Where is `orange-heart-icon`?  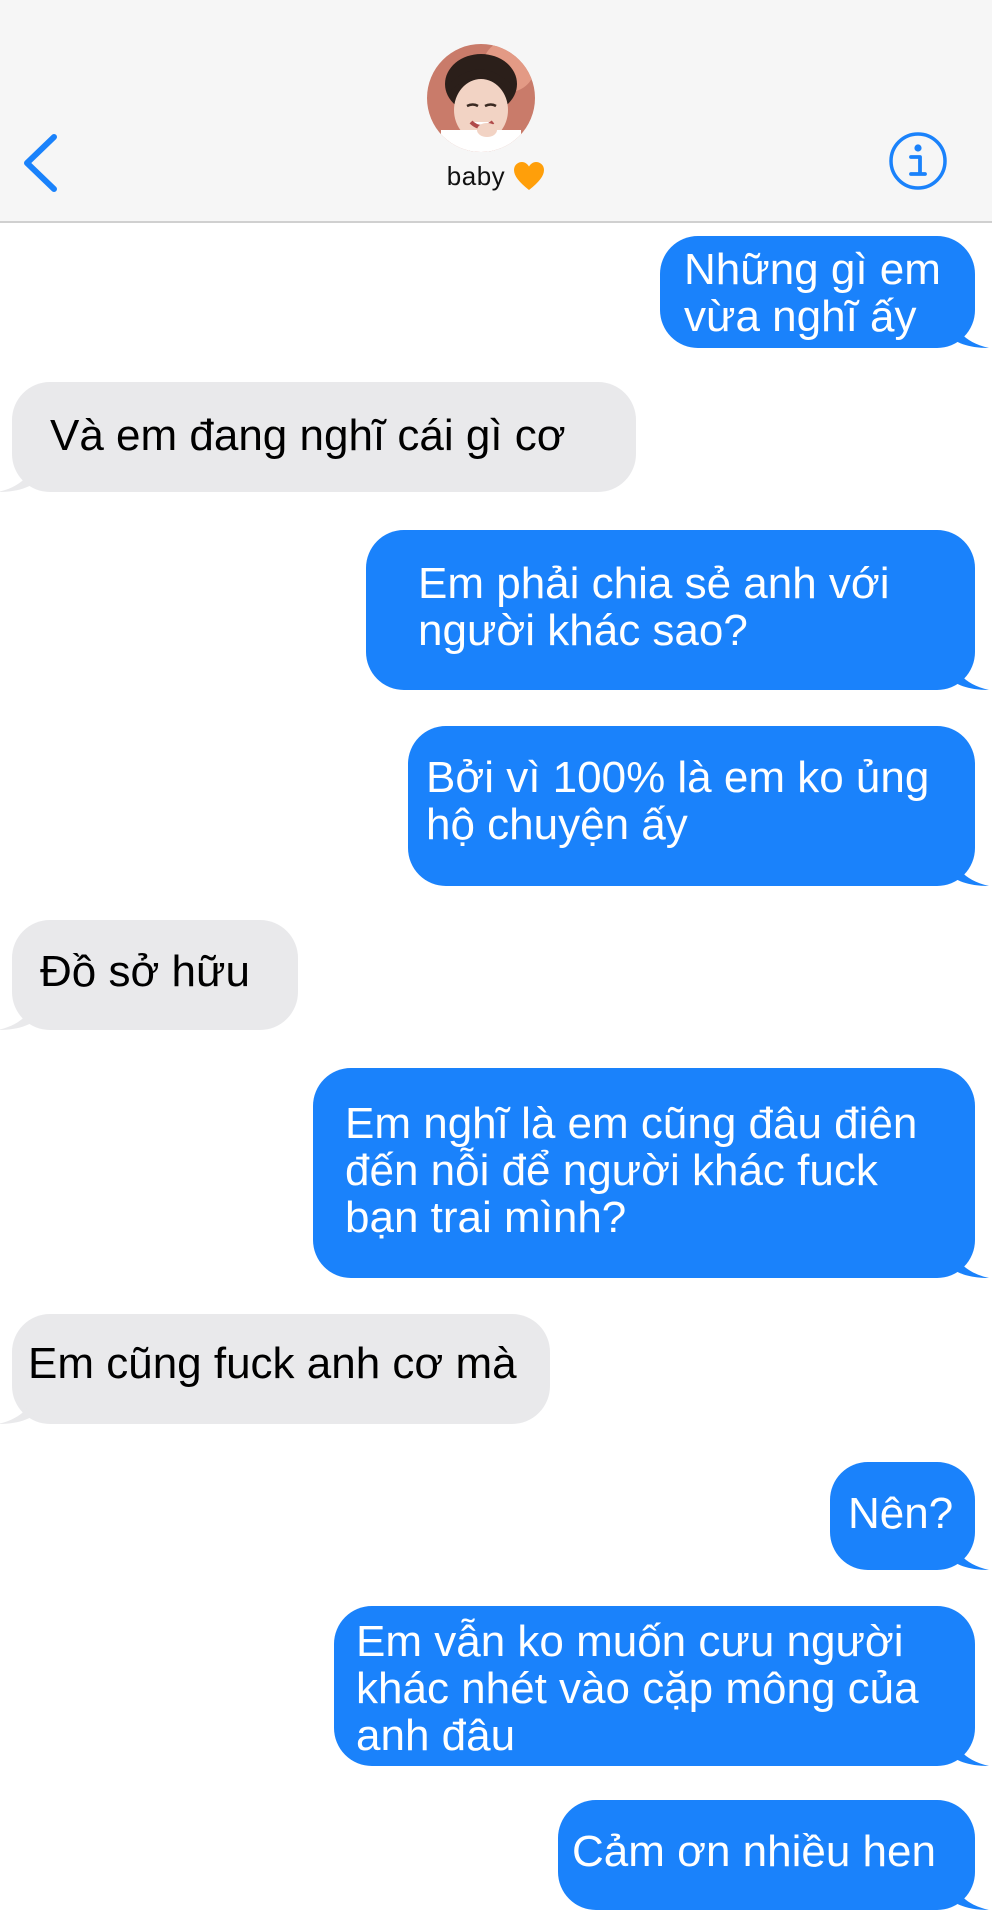
orange-heart-icon is located at coordinates (529, 176).